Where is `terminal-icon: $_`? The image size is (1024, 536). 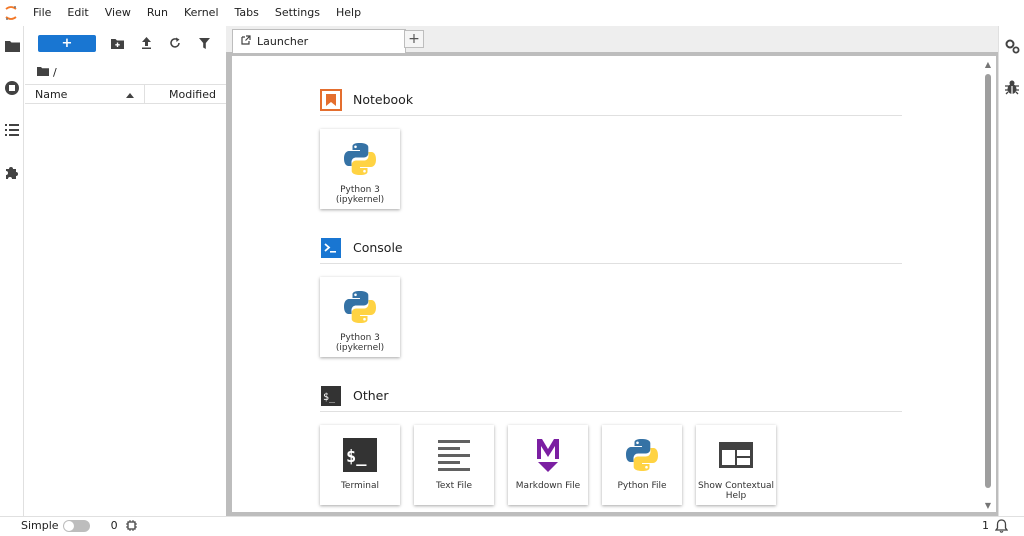
terminal-icon: $_ is located at coordinates (360, 455).